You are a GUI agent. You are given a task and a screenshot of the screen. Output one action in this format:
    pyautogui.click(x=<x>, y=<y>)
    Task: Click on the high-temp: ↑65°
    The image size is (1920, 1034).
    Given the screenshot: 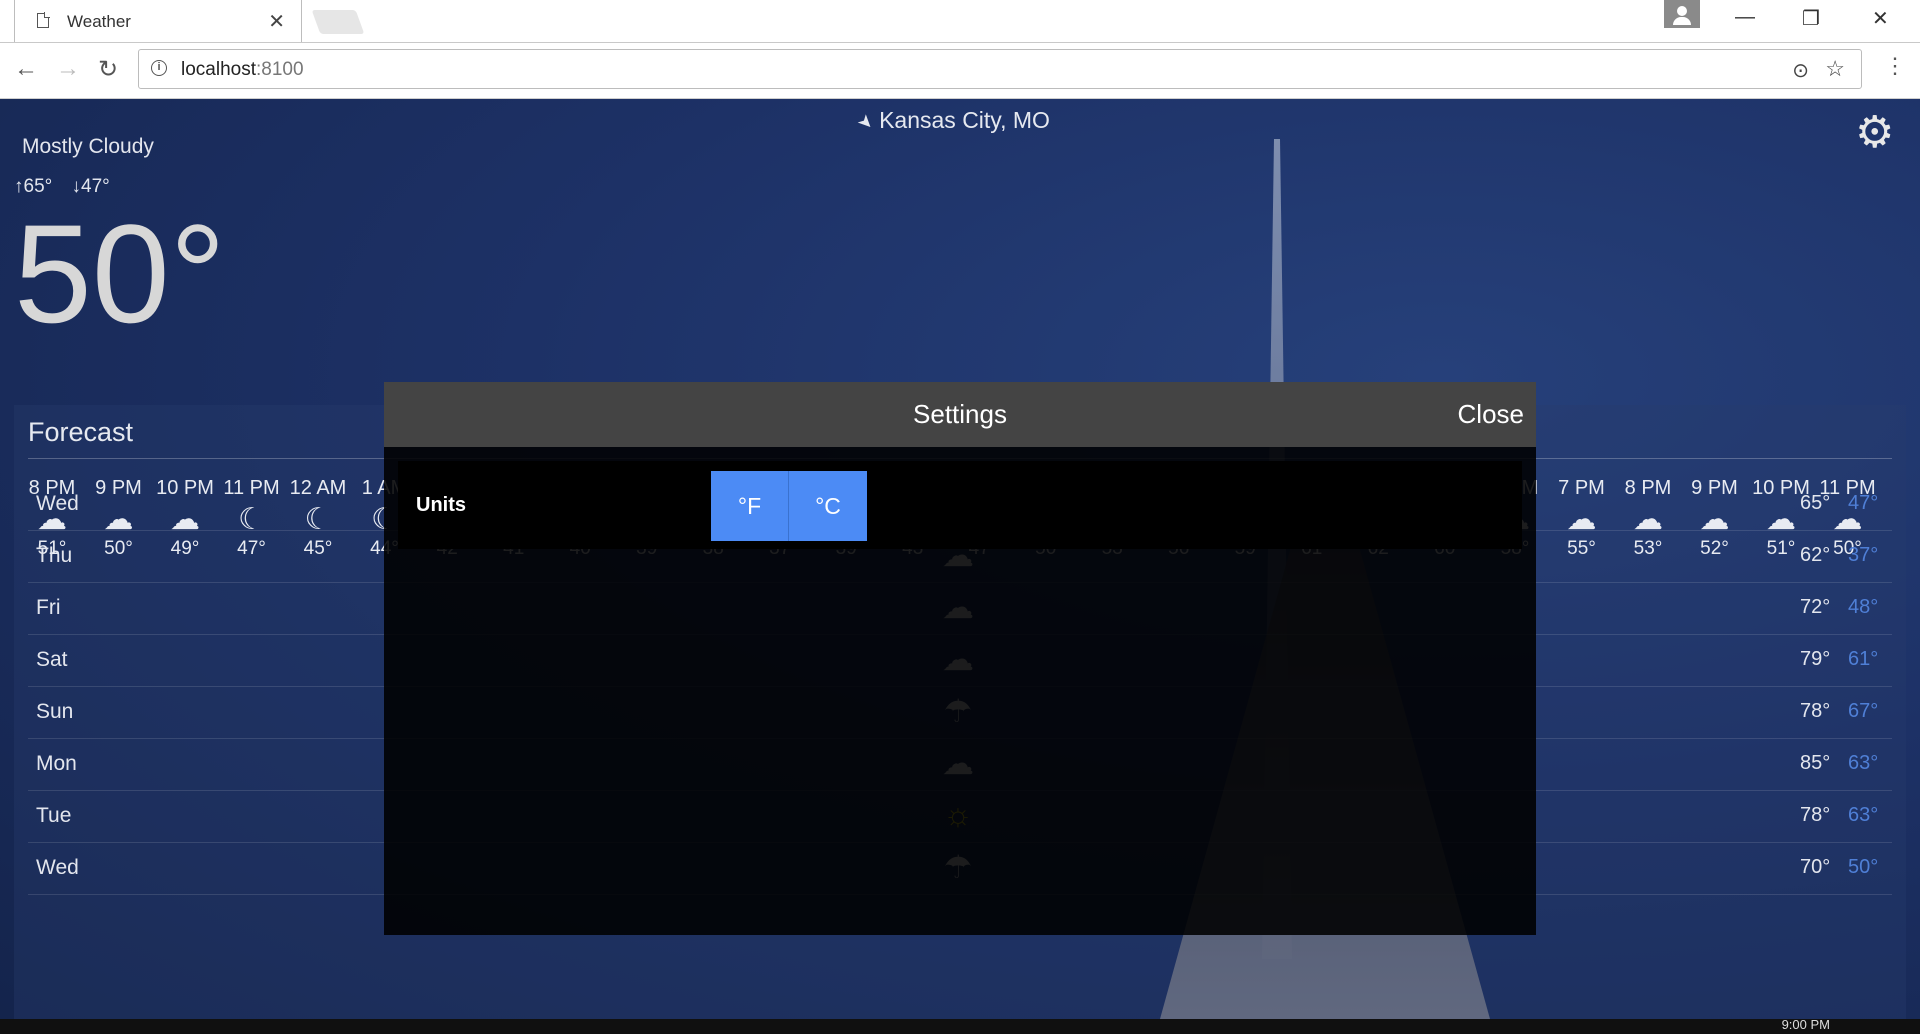 What is the action you would take?
    pyautogui.click(x=33, y=186)
    